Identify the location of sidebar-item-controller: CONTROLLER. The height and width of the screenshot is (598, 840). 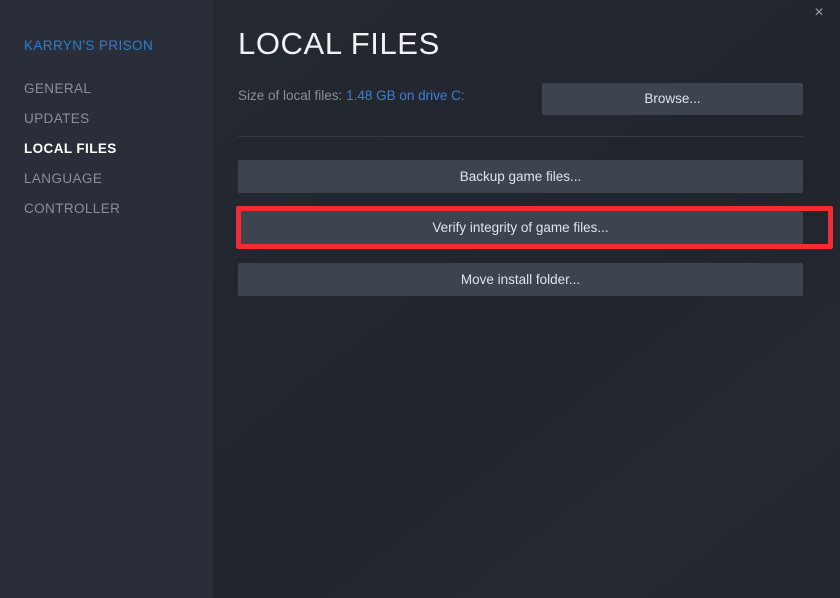
(106, 209).